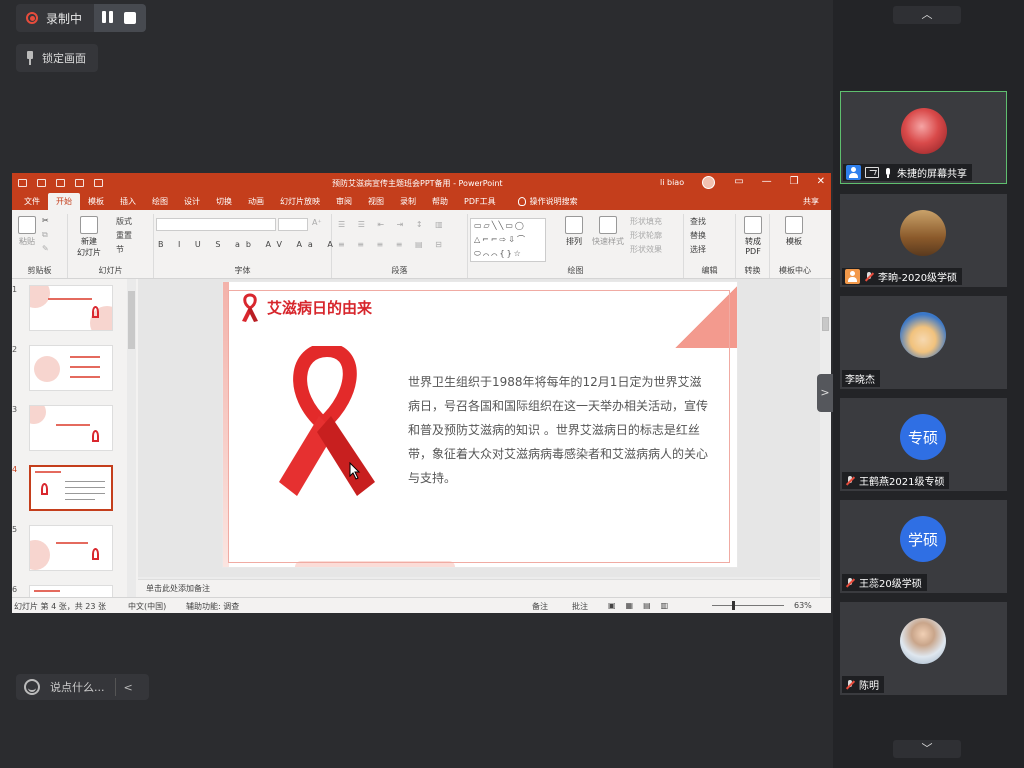  I want to click on tab-pdf-tools: PDF工具, so click(480, 201).